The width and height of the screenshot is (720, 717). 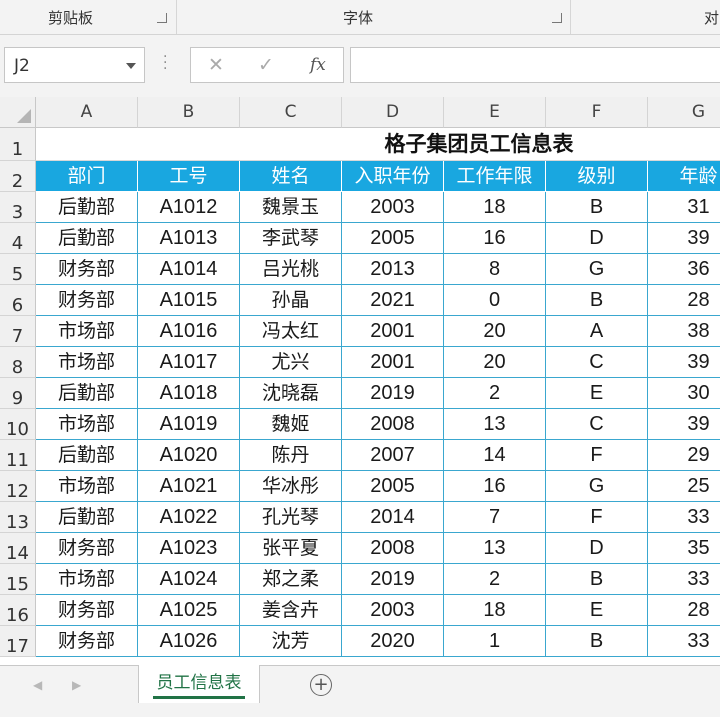 What do you see at coordinates (684, 455) in the screenshot?
I see `table-cell: 29` at bounding box center [684, 455].